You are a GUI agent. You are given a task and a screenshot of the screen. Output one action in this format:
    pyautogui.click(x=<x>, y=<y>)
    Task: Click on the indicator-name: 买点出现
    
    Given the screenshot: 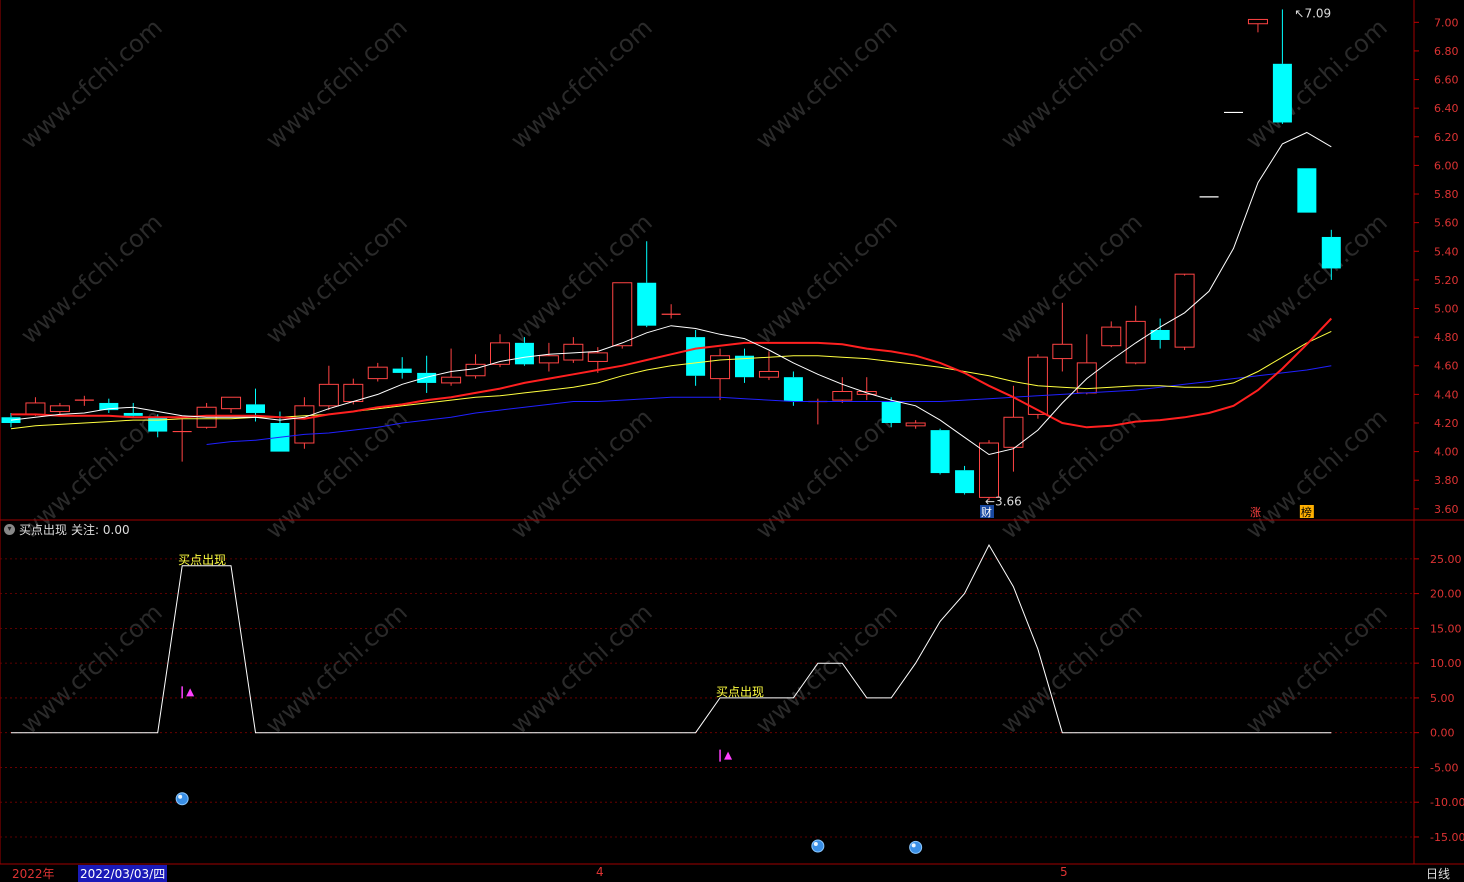 What is the action you would take?
    pyautogui.click(x=43, y=529)
    